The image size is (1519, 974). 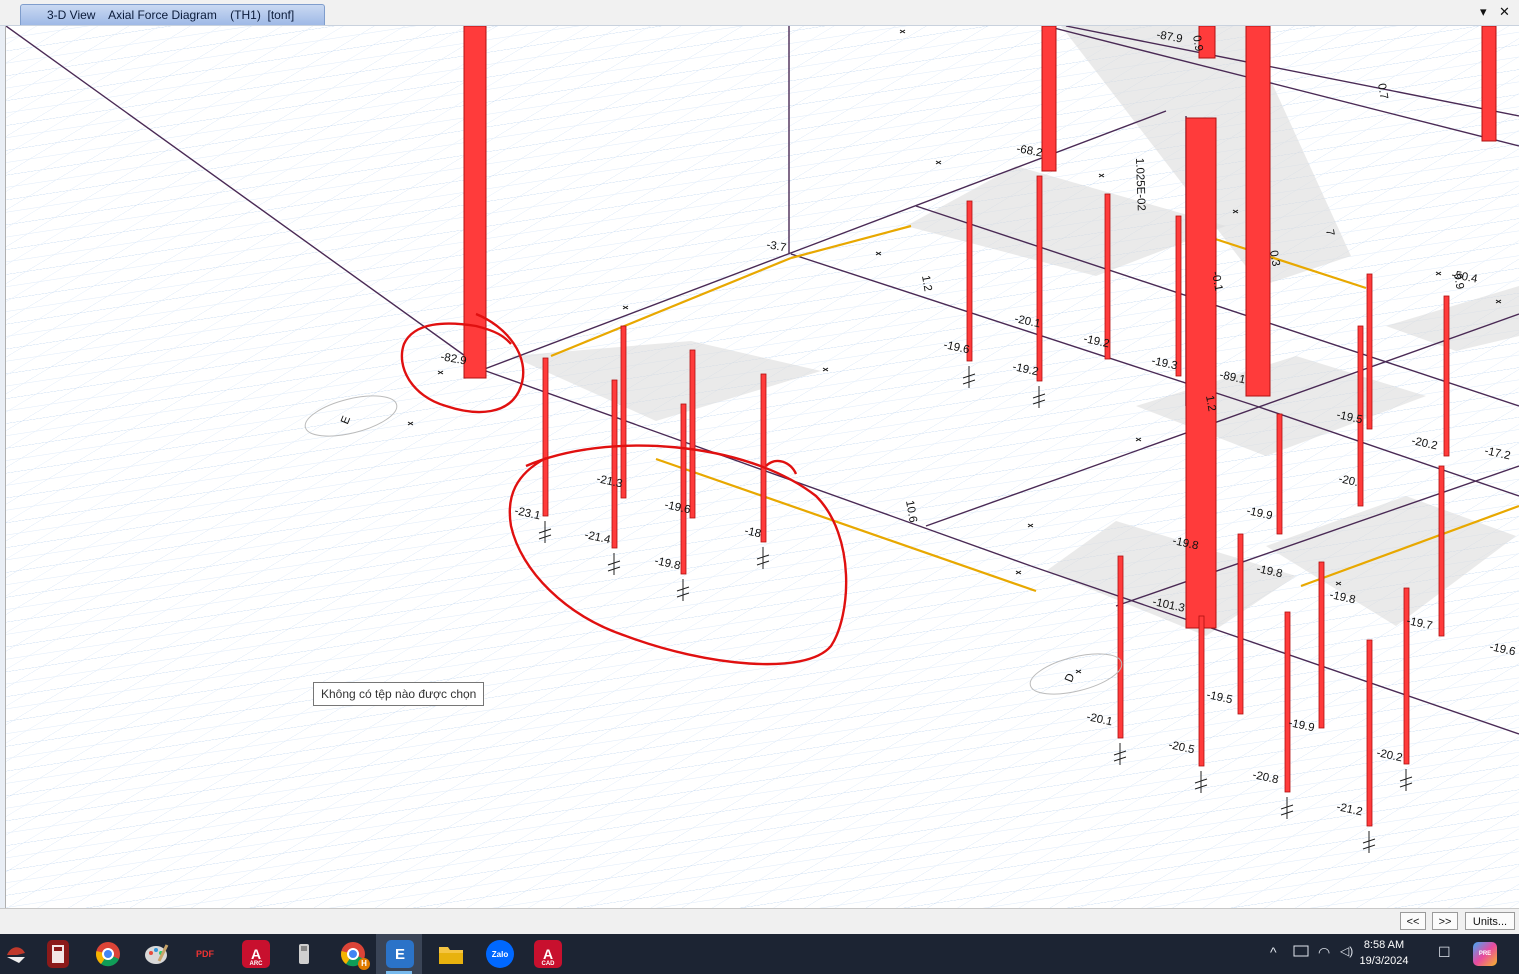 I want to click on calculator-icon, so click(x=58, y=954).